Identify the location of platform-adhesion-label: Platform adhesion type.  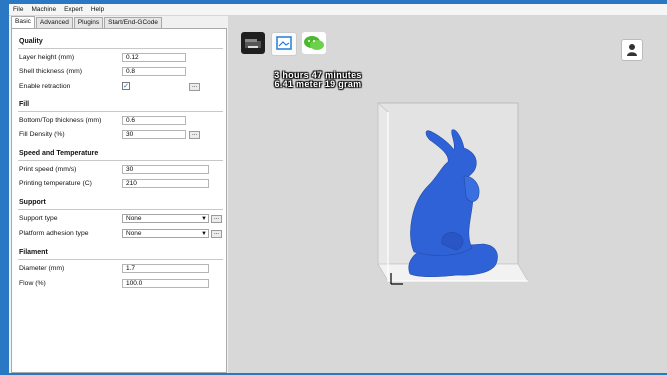
(54, 233).